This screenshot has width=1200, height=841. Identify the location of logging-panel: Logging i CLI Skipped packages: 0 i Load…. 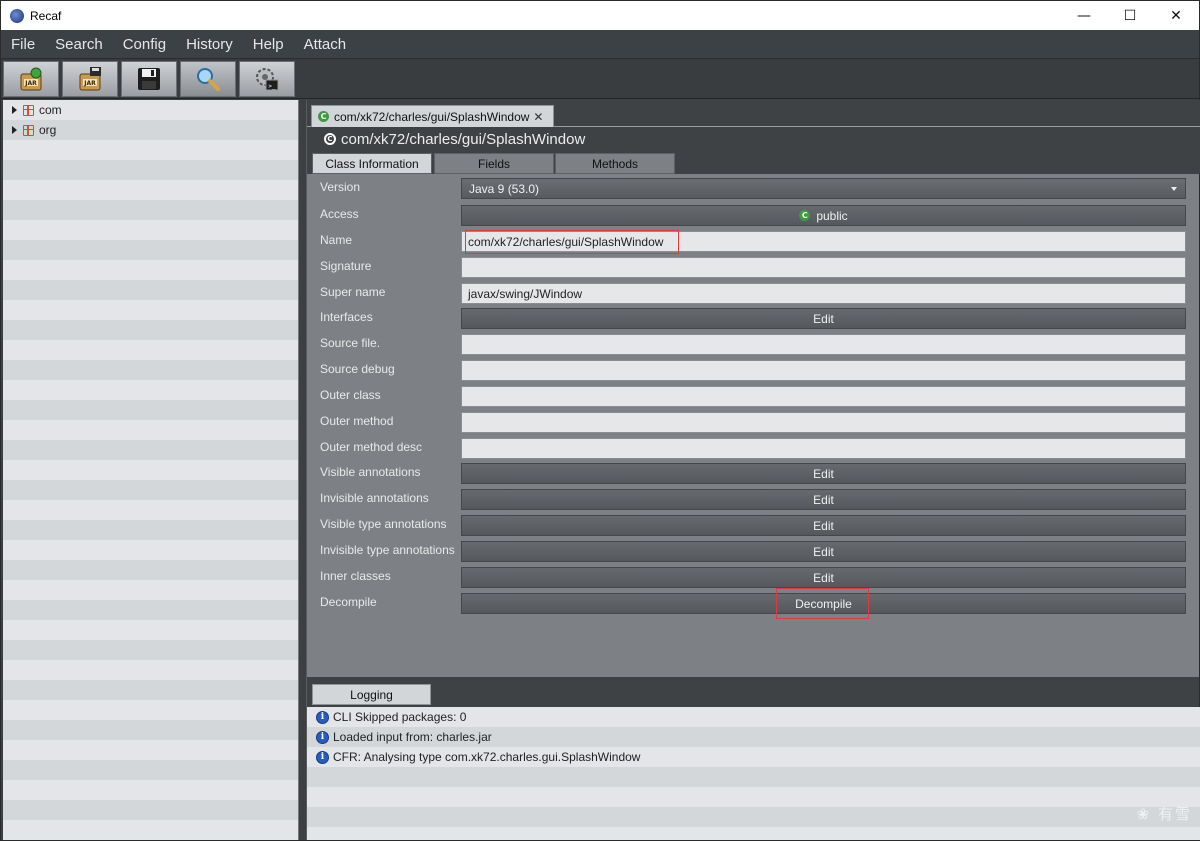
(753, 758).